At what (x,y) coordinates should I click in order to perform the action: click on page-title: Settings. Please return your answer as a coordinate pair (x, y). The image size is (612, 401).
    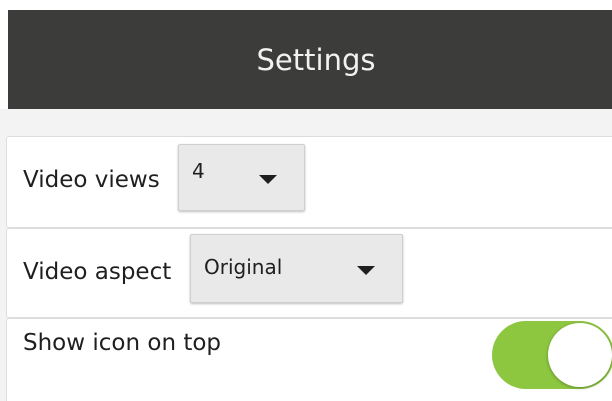
    Looking at the image, I should click on (316, 59).